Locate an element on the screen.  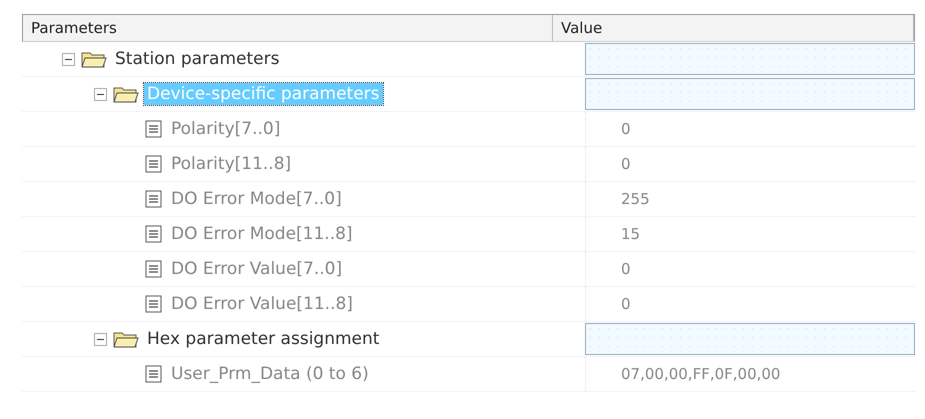
tree-item: Polarity[11..8] is located at coordinates (231, 164).